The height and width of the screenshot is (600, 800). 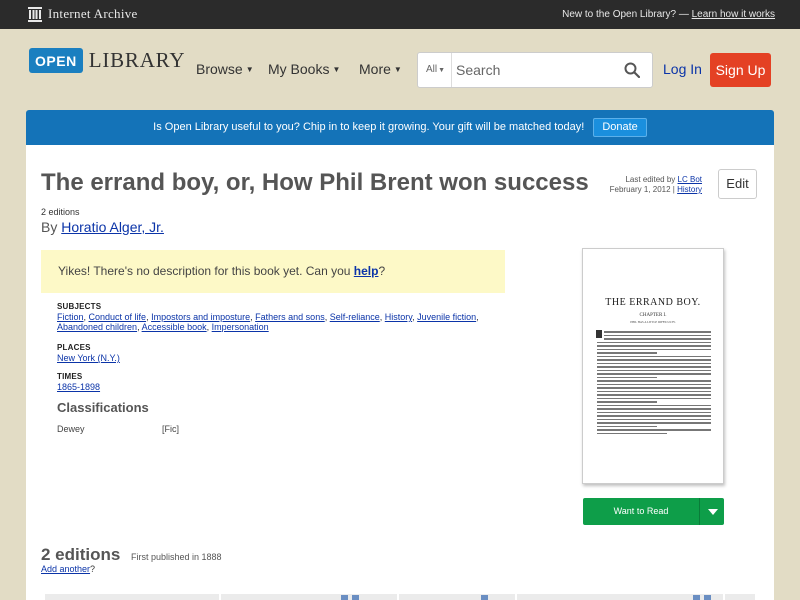 What do you see at coordinates (93, 569) in the screenshot?
I see `add-another-suffix: ?` at bounding box center [93, 569].